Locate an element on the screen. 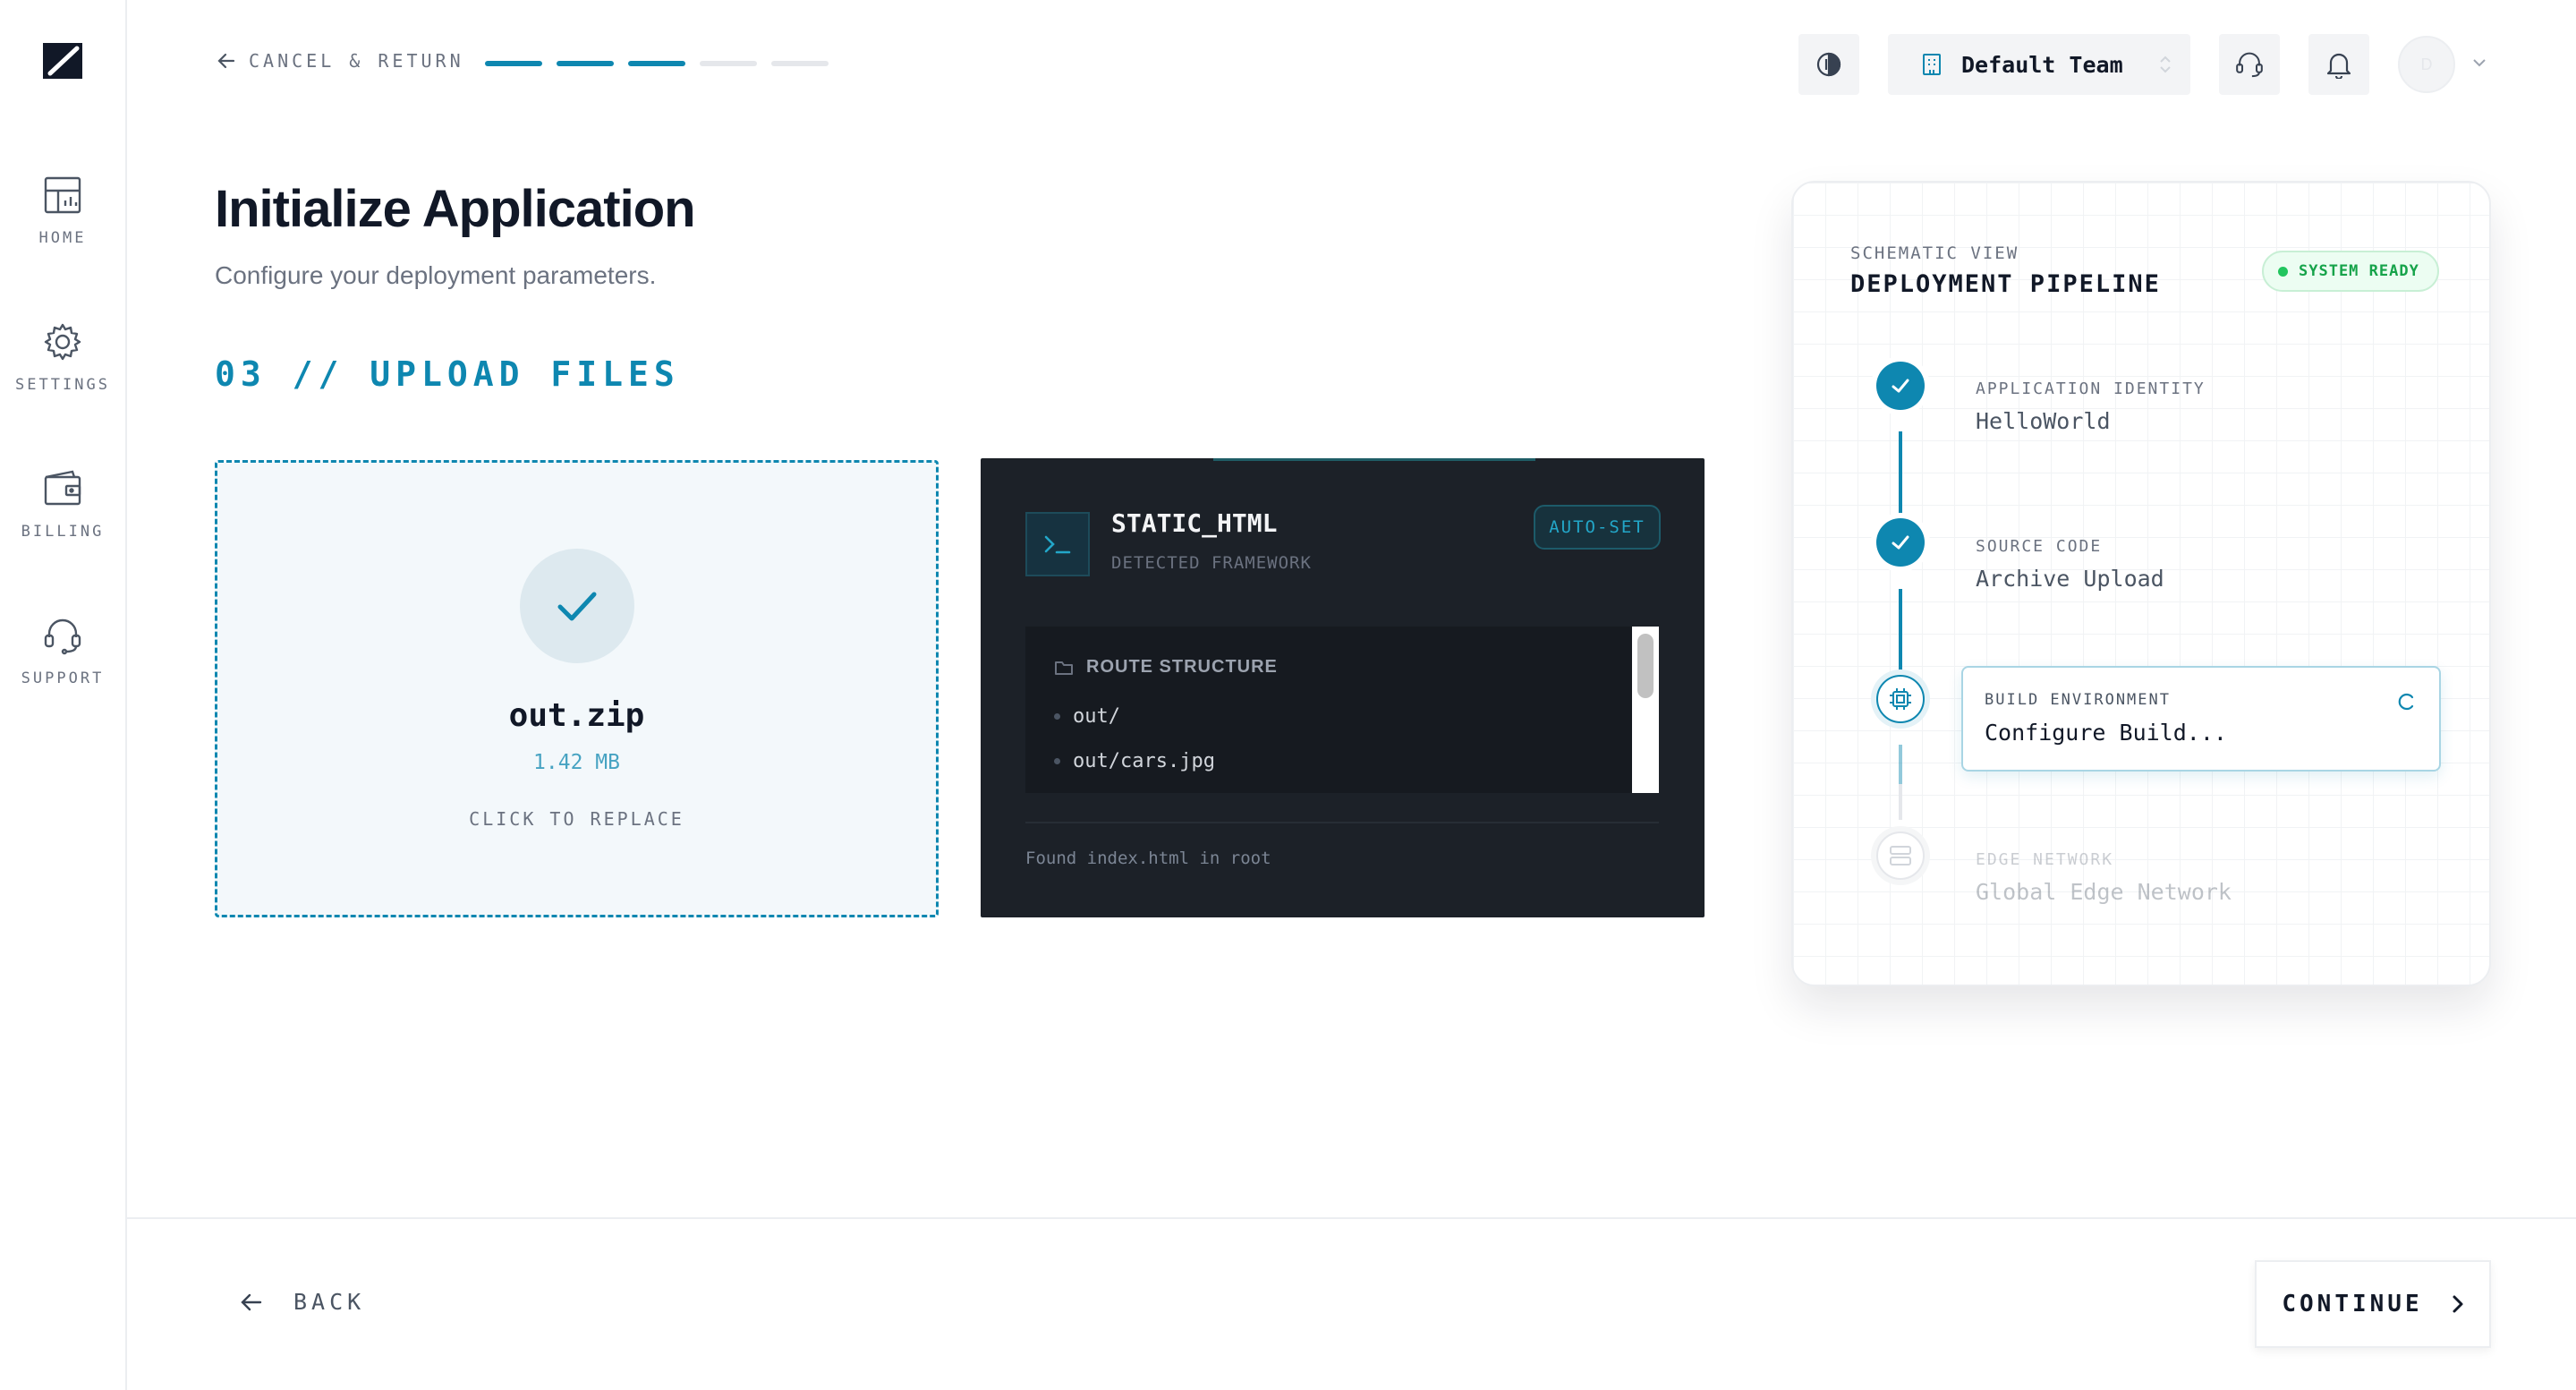 This screenshot has height=1390, width=2576. building-icon is located at coordinates (1932, 64).